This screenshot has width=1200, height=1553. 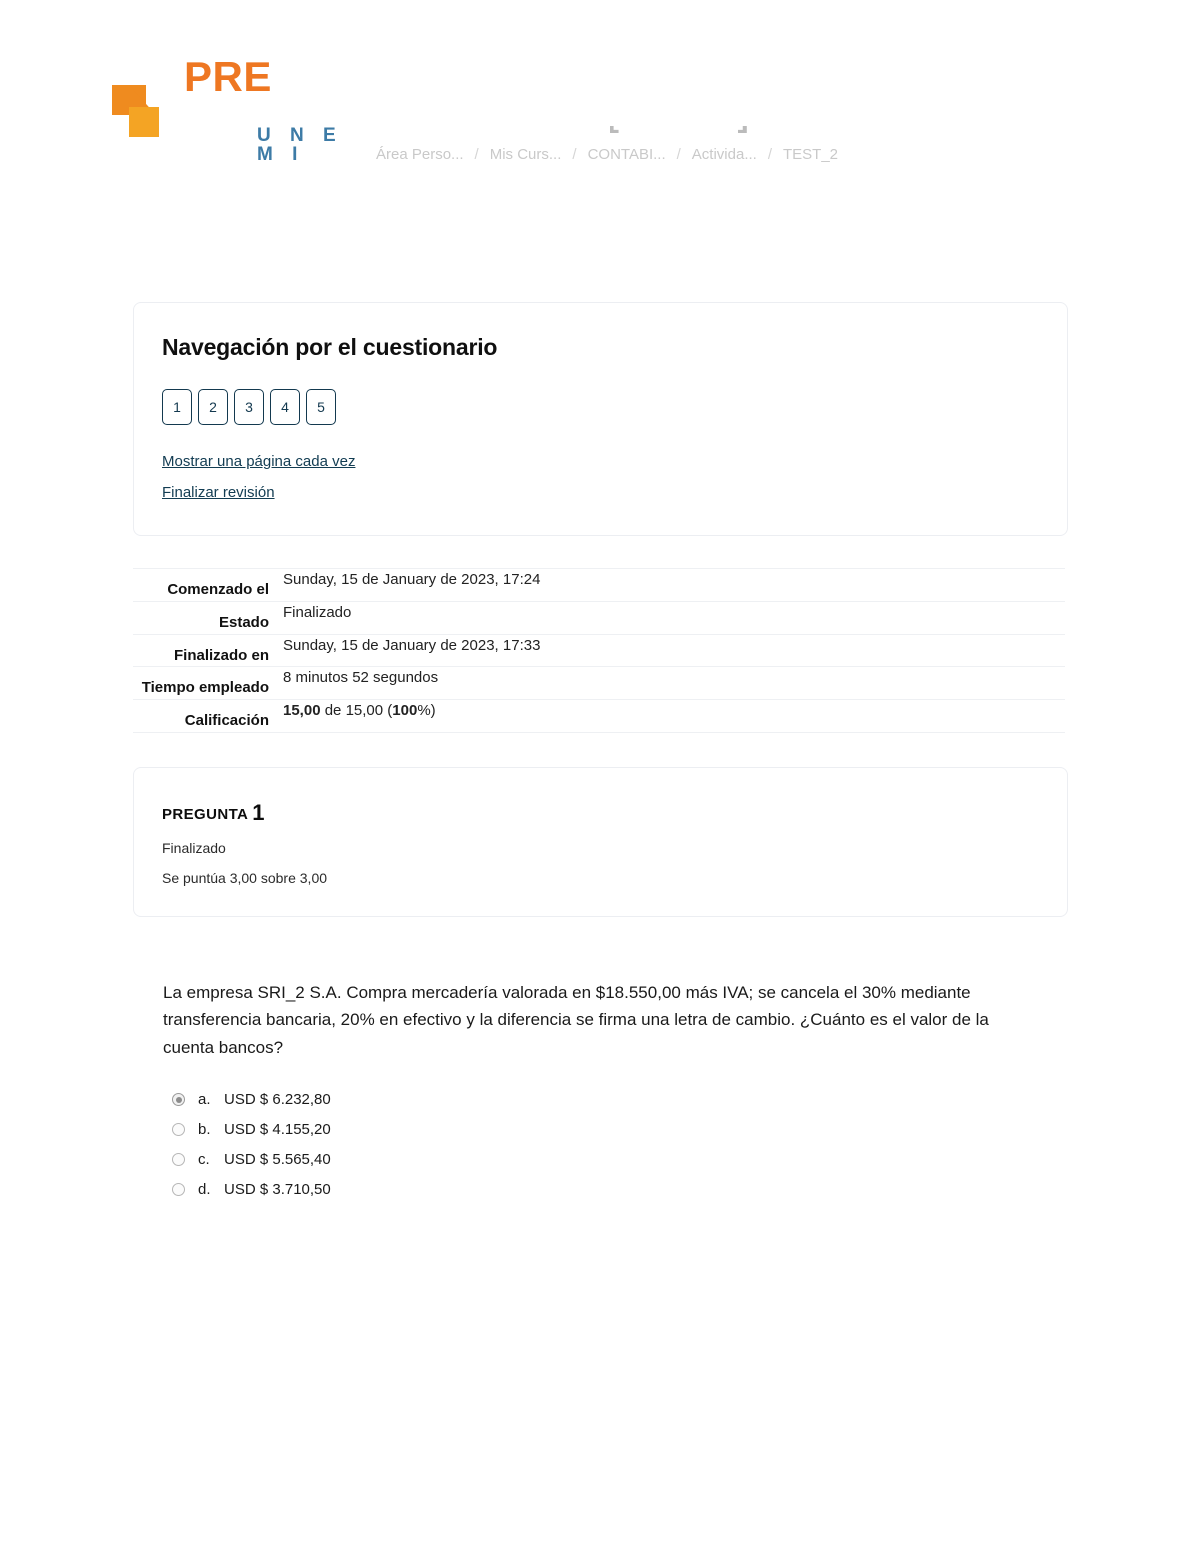 I want to click on question-nav-button-3: 3, so click(x=249, y=407).